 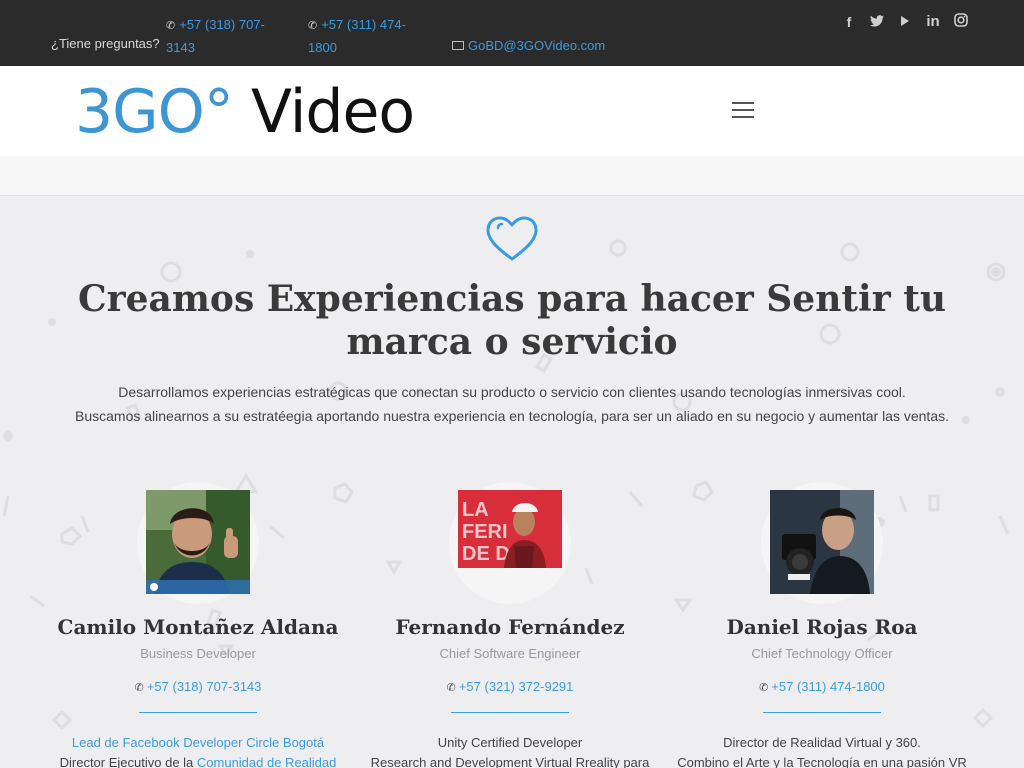 What do you see at coordinates (198, 742) in the screenshot?
I see `bio-link-dev-circle: Lead de Facebook Developer Circle Bogotá` at bounding box center [198, 742].